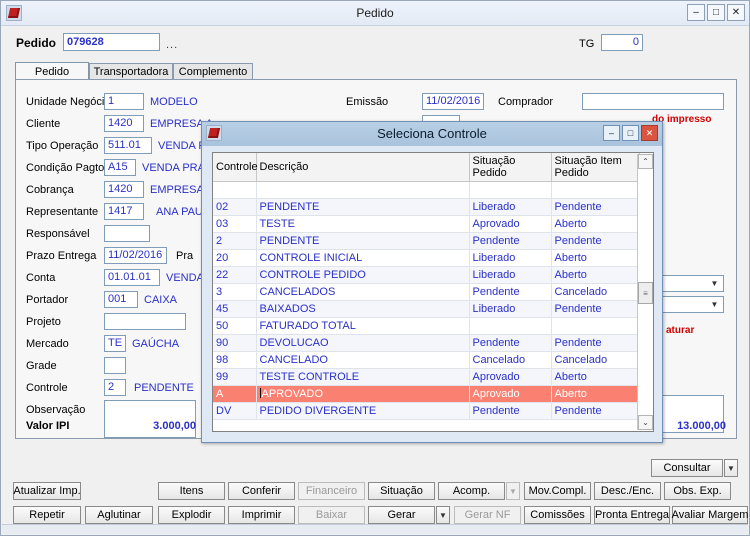 This screenshot has width=750, height=536. What do you see at coordinates (119, 515) in the screenshot?
I see `aglutinar-button: Aglutinar` at bounding box center [119, 515].